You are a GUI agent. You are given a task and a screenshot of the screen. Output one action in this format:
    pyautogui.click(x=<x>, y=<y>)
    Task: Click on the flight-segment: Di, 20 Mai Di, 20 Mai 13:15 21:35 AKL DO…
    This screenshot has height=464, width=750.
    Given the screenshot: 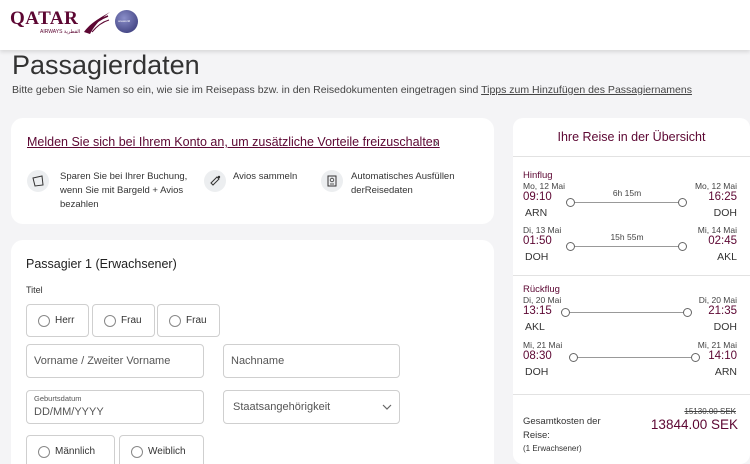 What is the action you would take?
    pyautogui.click(x=630, y=315)
    